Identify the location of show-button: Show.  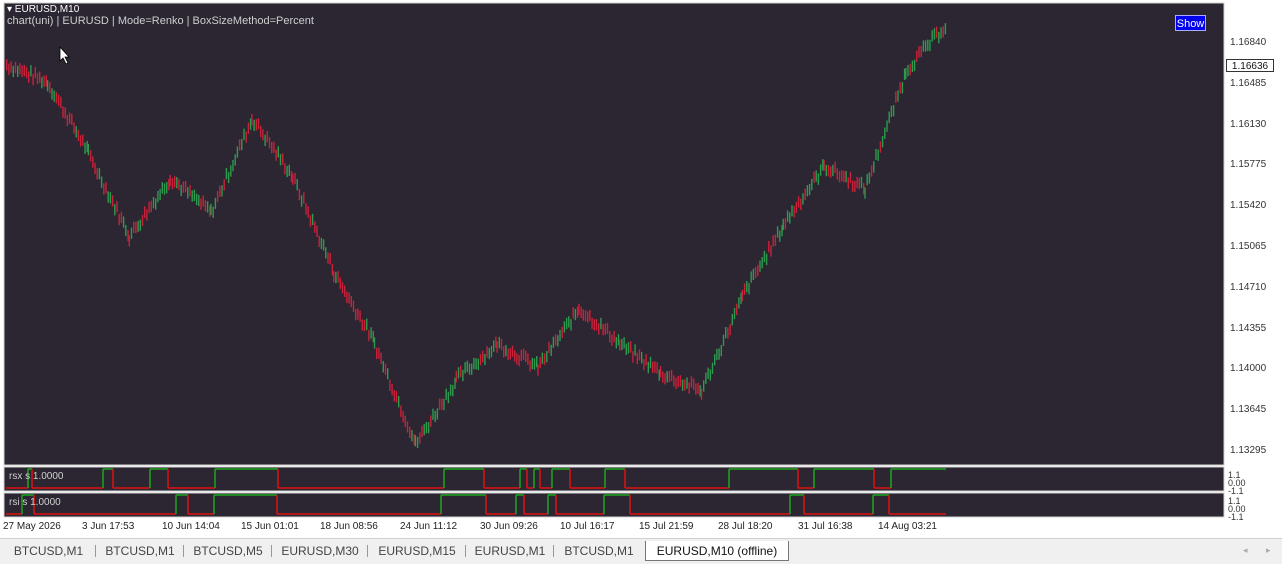
(1190, 23).